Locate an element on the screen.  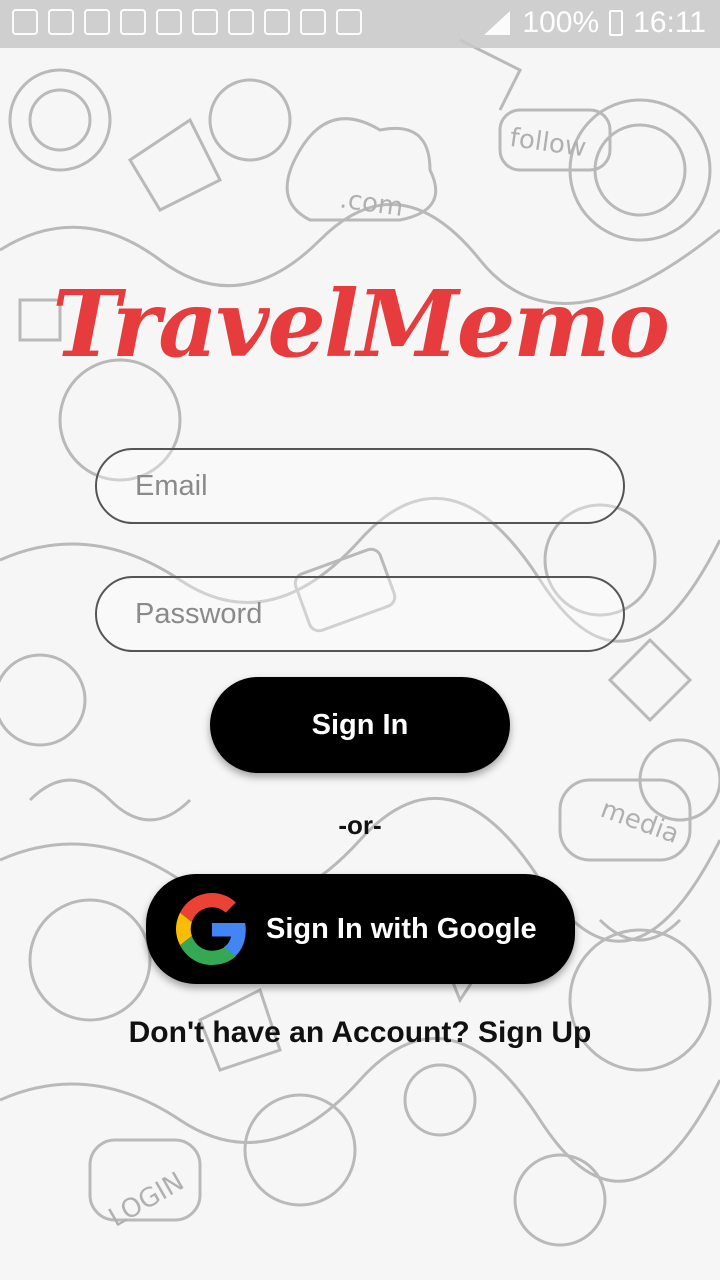
sign-up-link: Don't have an Account? Sign Up is located at coordinates (360, 1033).